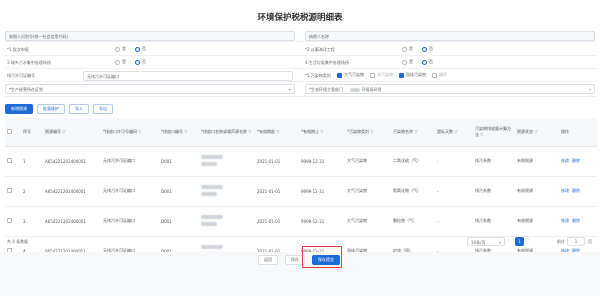 The height and width of the screenshot is (296, 600). I want to click on district-select: *生产经营所在区划 ▾, so click(150, 89).